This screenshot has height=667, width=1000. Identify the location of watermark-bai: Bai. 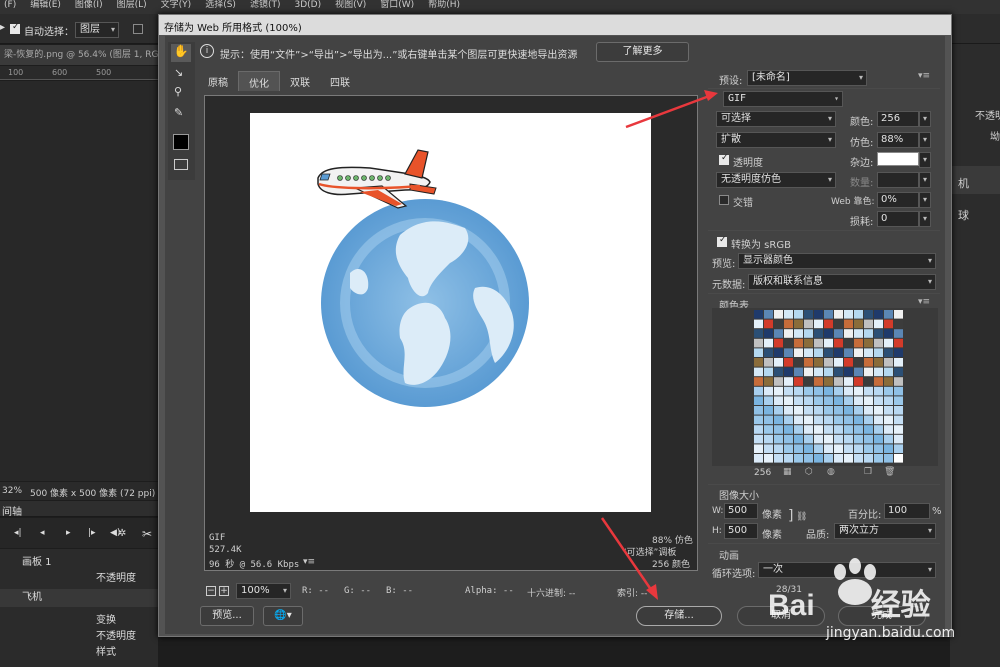
(791, 605).